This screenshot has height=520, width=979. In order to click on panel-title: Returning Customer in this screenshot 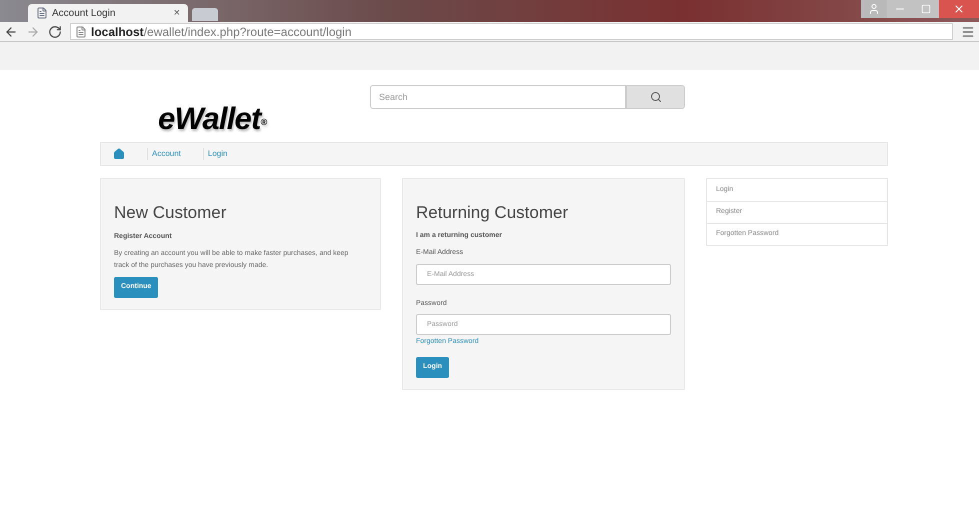, I will do `click(492, 213)`.